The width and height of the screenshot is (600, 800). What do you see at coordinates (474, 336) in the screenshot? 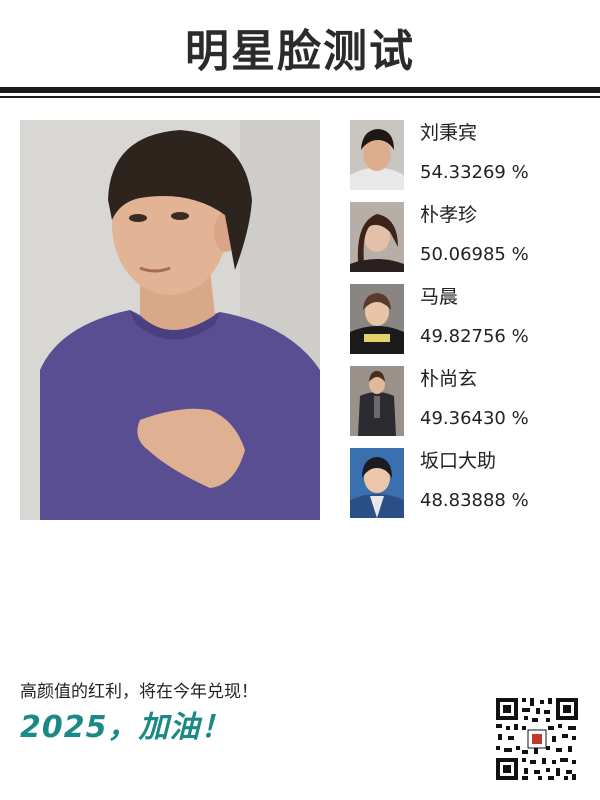
I see `match-score: 49.82756 %` at bounding box center [474, 336].